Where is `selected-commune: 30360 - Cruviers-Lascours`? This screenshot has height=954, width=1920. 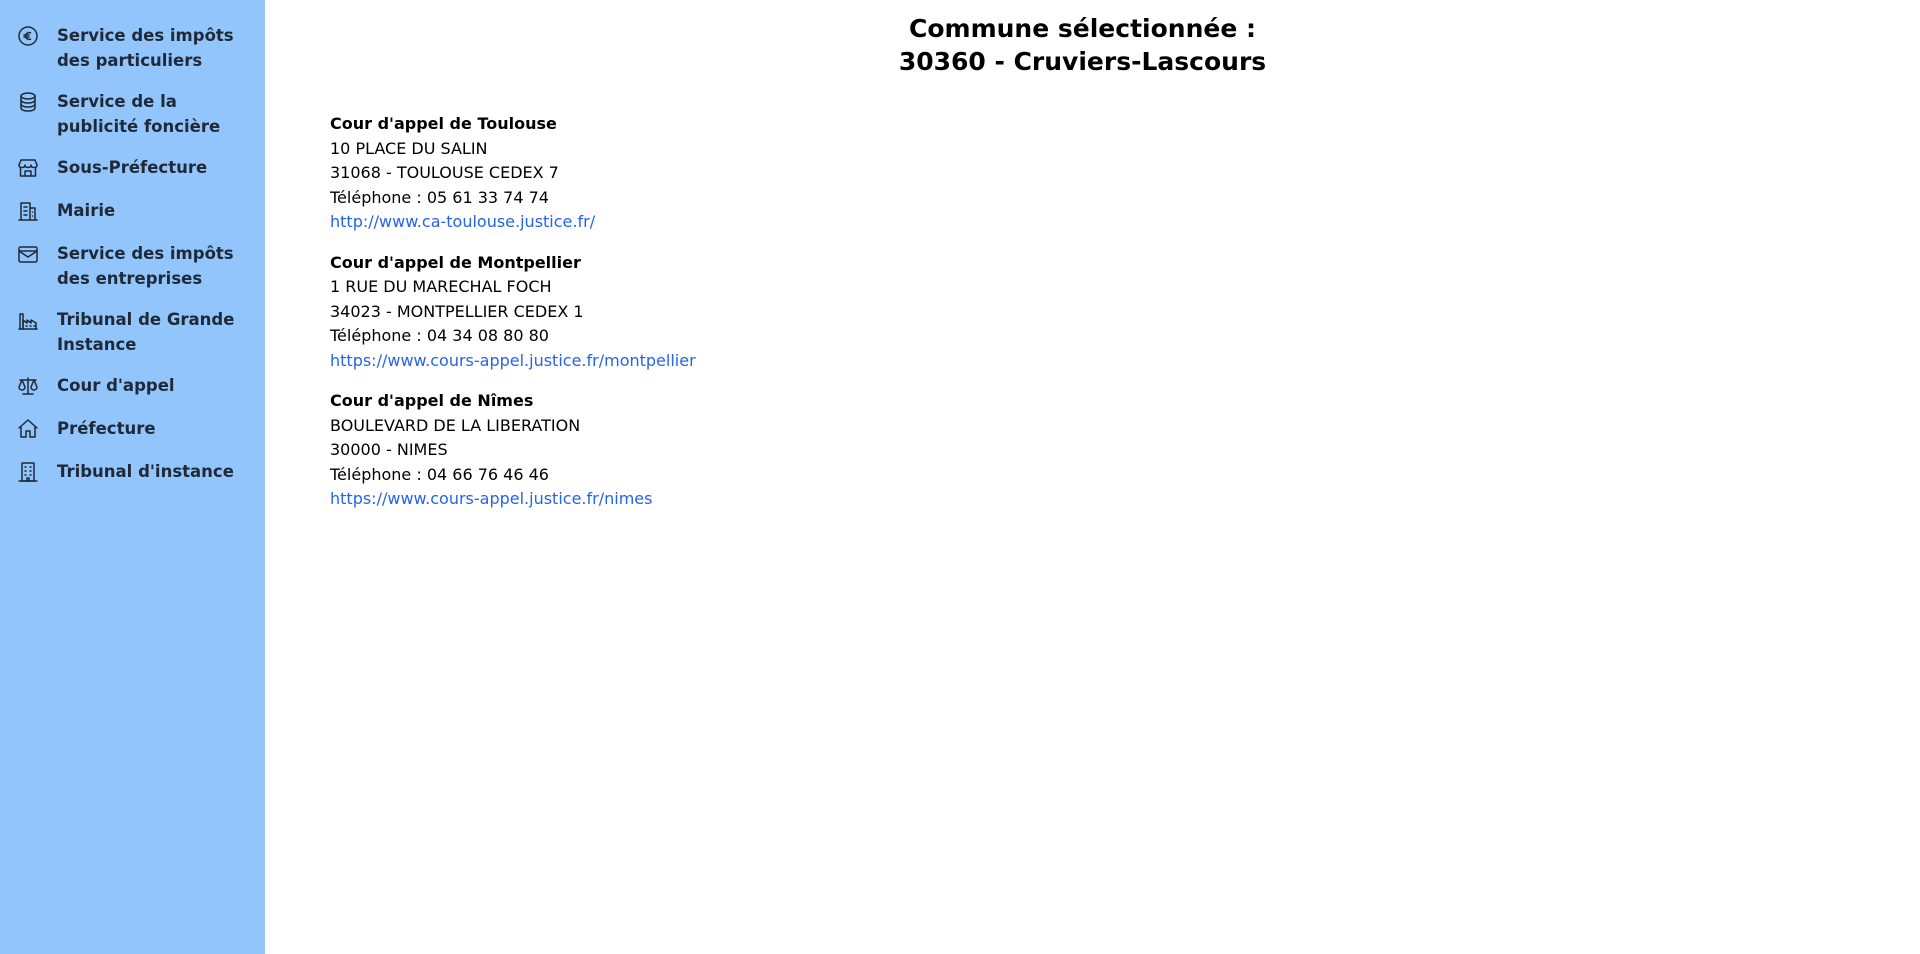 selected-commune: 30360 - Cruviers-Lascours is located at coordinates (1082, 61).